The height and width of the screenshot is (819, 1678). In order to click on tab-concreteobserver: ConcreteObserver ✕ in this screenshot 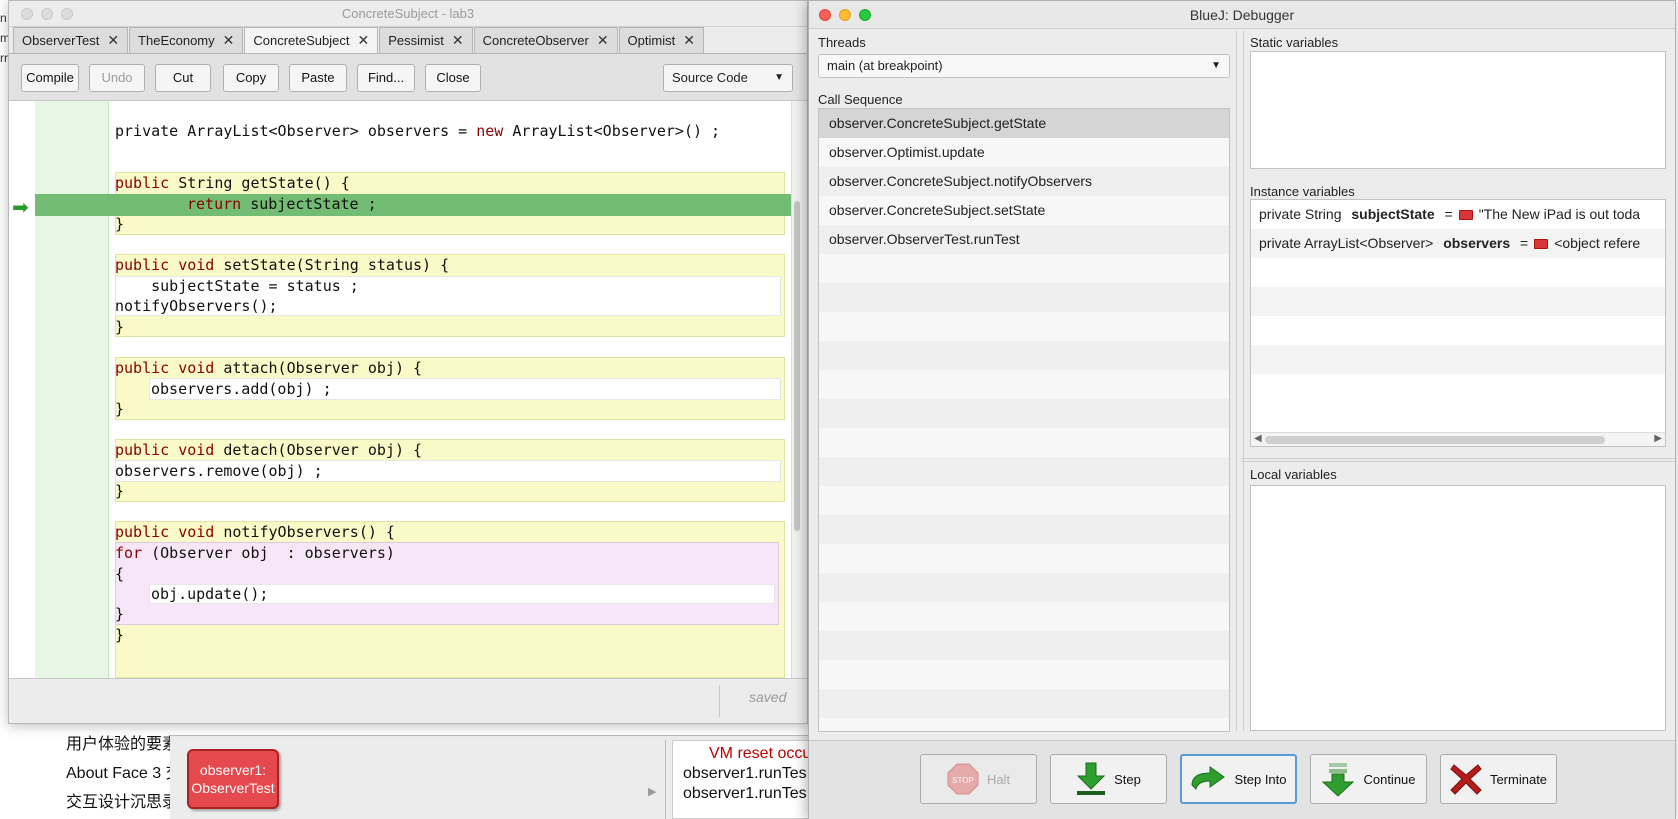, I will do `click(545, 40)`.